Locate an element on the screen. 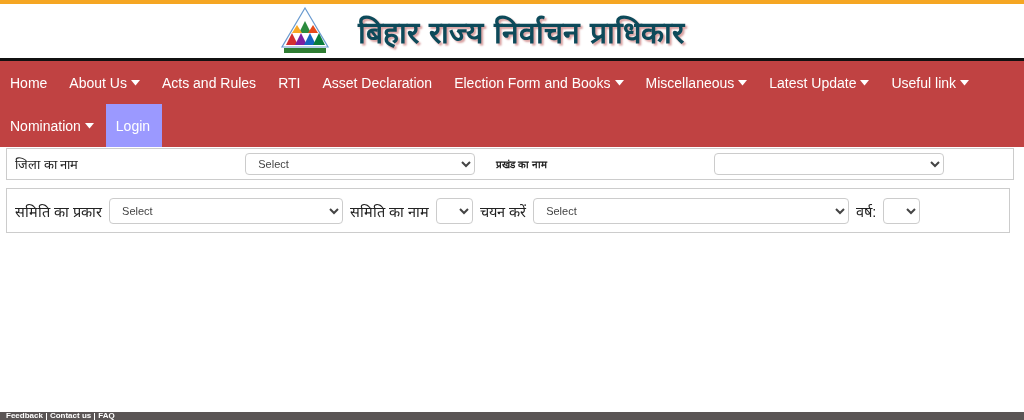  footer-link: FAQ is located at coordinates (106, 416).